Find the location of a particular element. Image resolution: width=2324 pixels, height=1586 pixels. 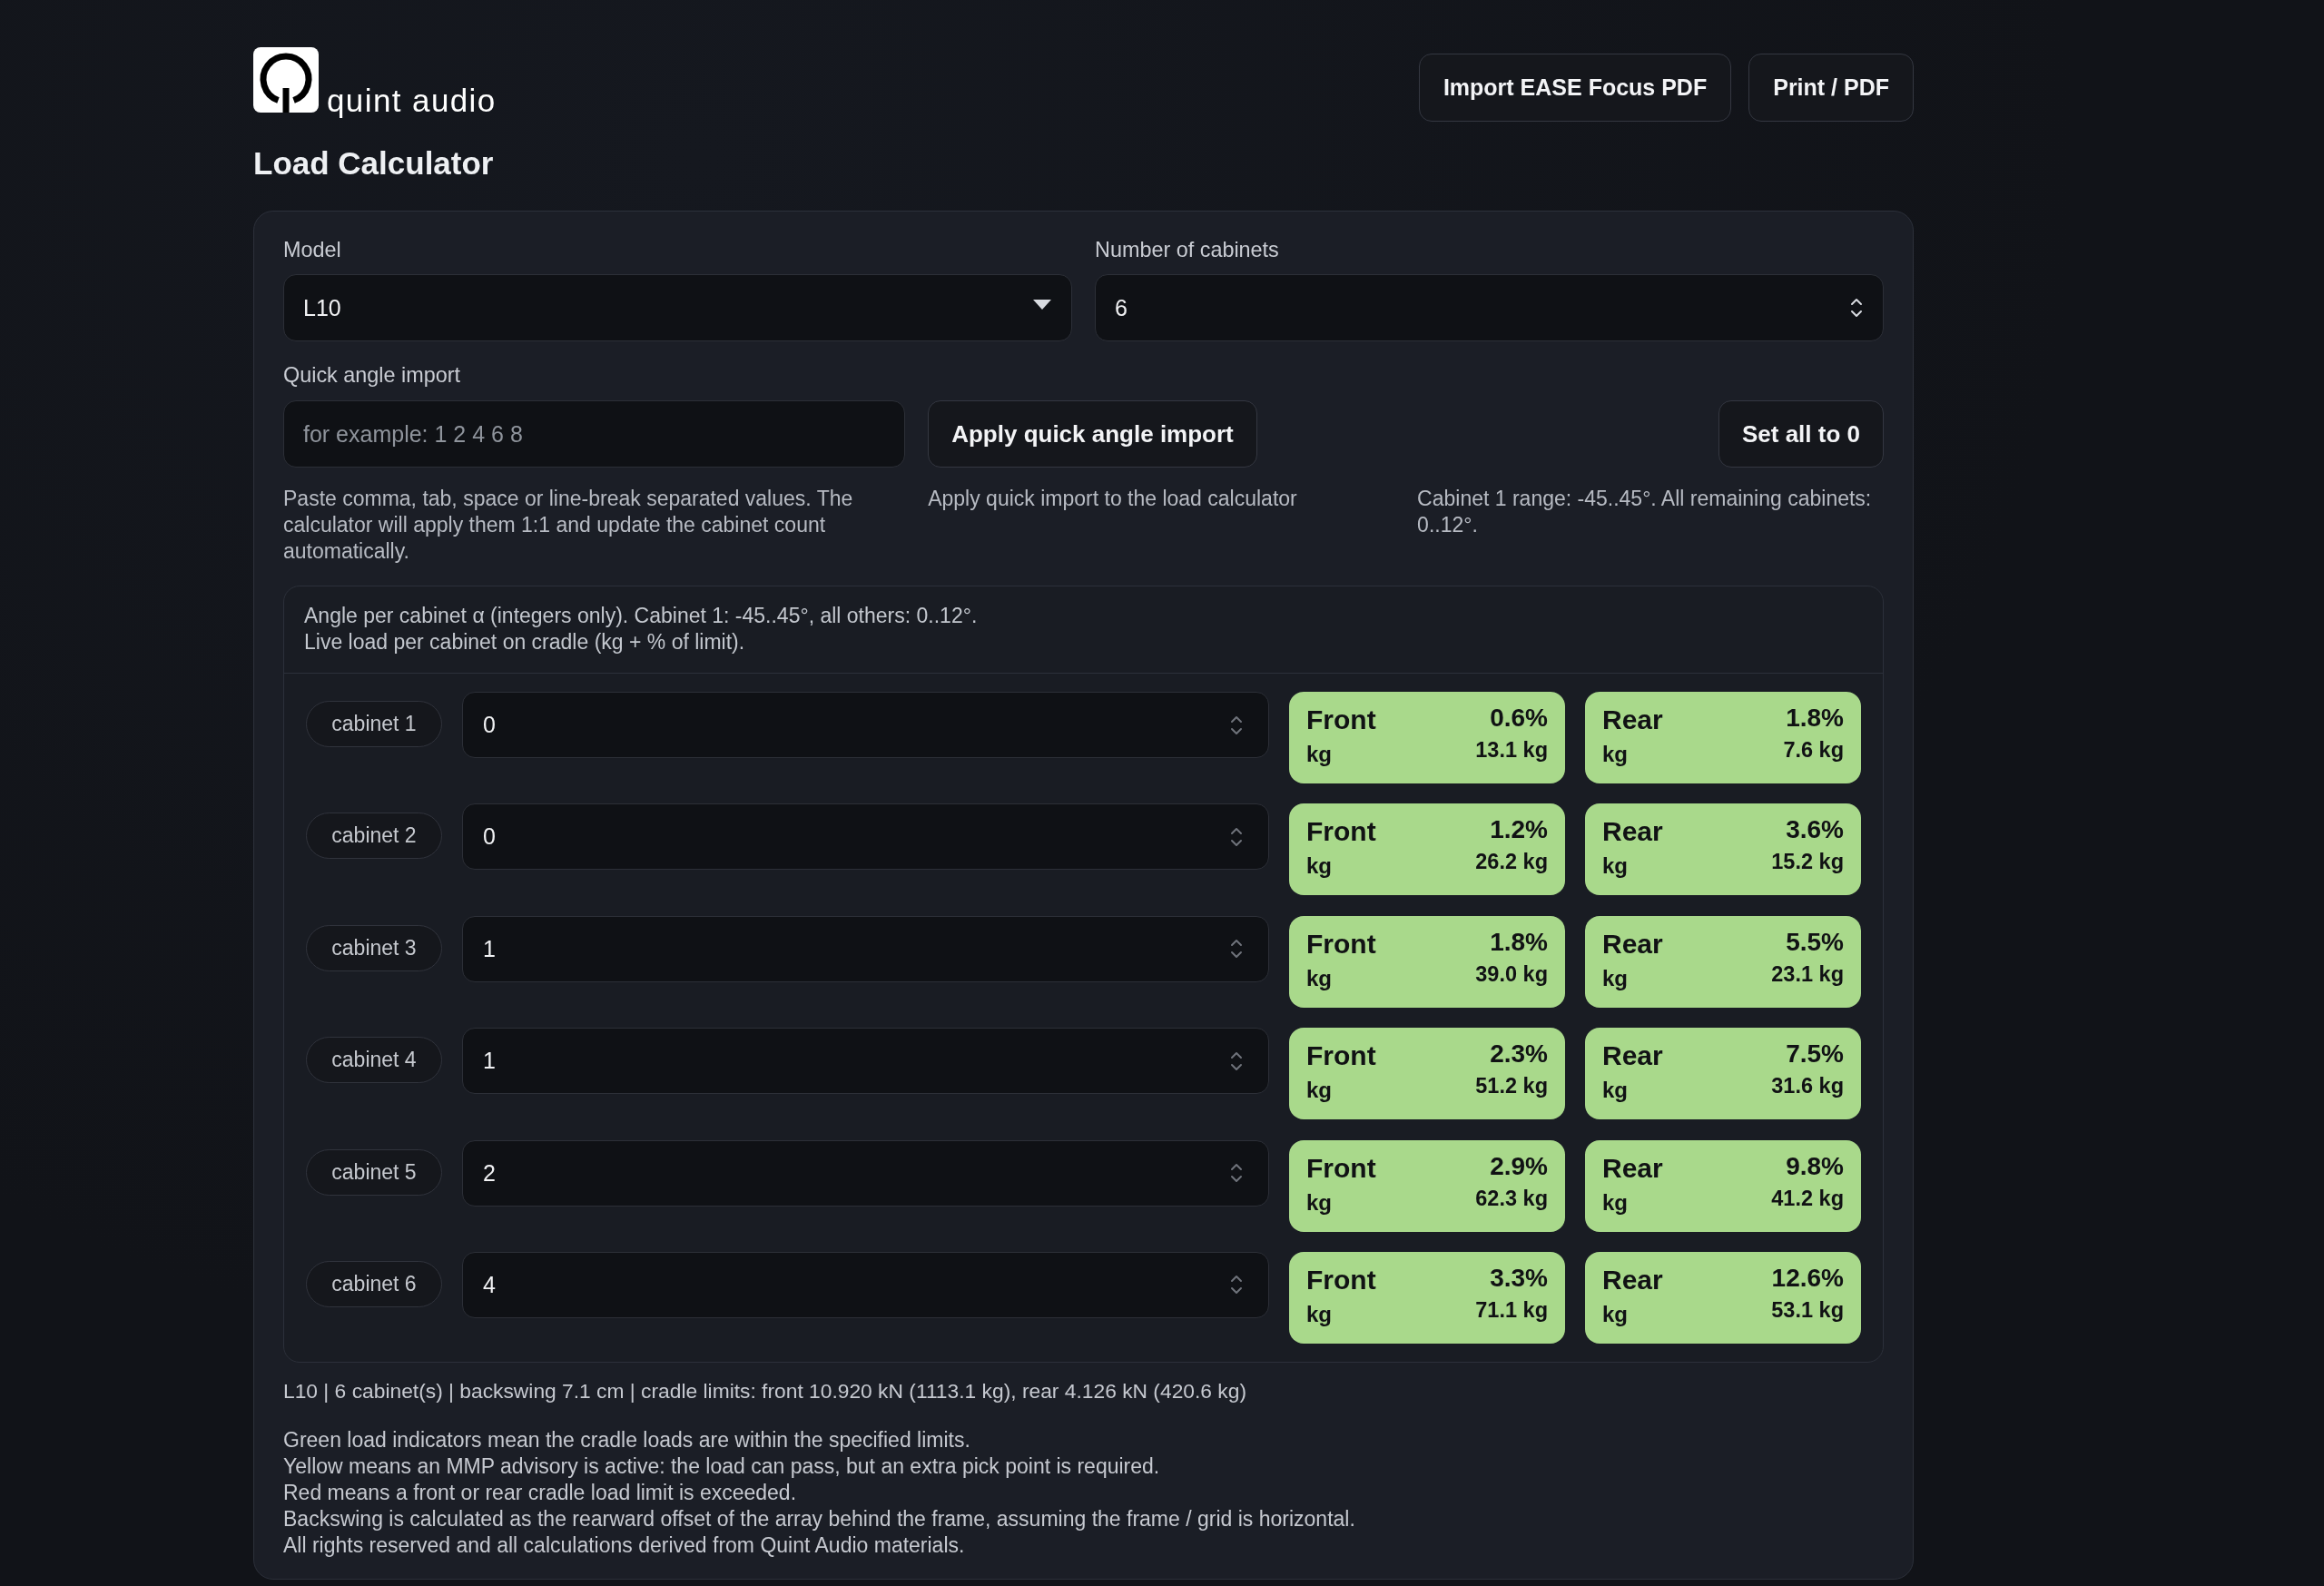

cabinet-tag: cabinet 5 is located at coordinates (374, 1172).